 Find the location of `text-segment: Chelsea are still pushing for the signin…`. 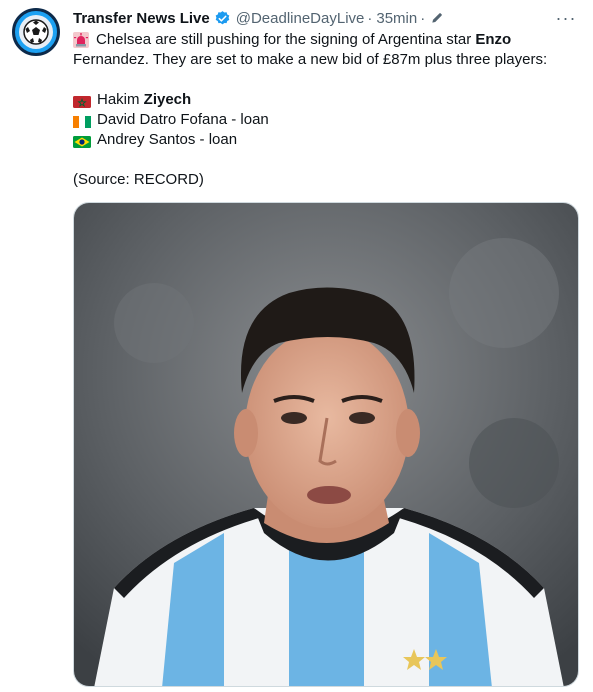

text-segment: Chelsea are still pushing for the signin… is located at coordinates (286, 39).